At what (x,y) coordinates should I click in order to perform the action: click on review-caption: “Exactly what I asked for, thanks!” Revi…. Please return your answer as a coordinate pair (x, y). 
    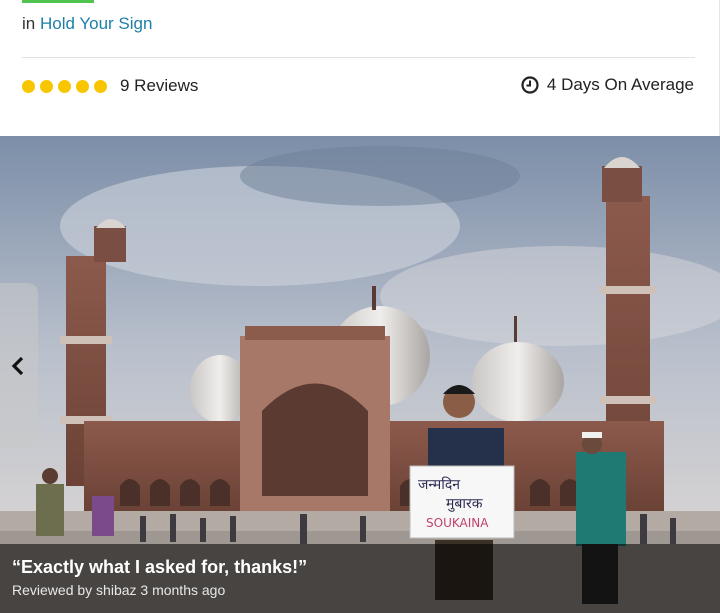
    Looking at the image, I should click on (360, 578).